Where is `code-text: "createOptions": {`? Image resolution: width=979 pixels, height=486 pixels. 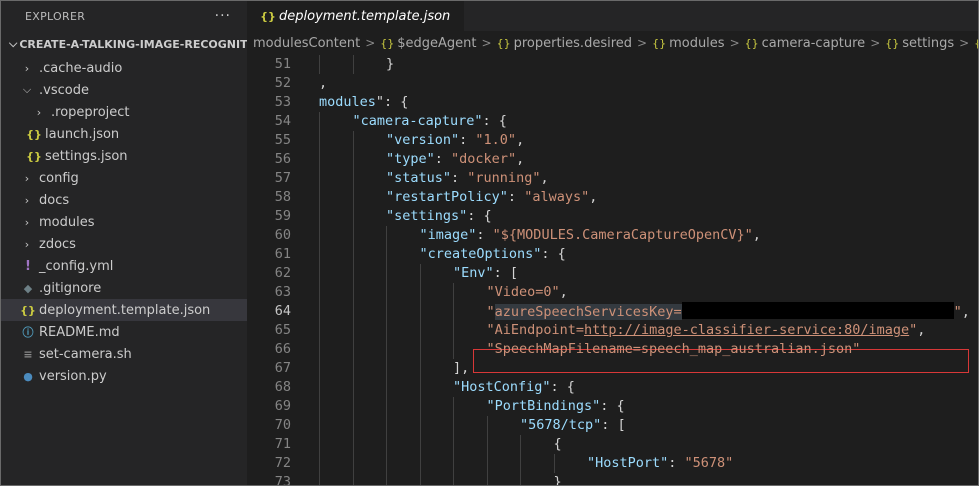
code-text: "createOptions": { is located at coordinates (493, 254).